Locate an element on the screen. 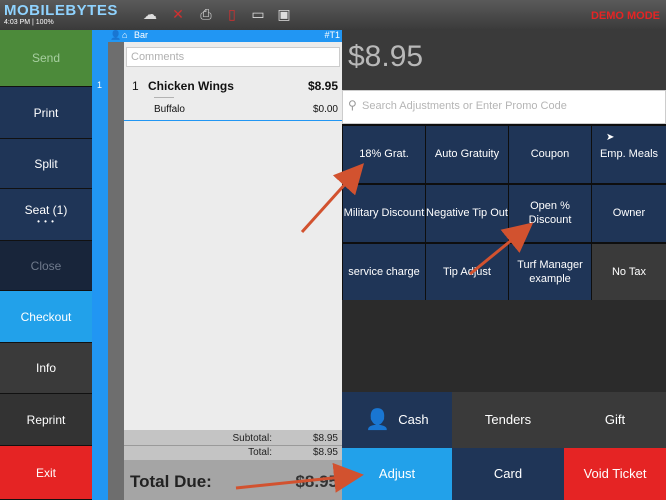  cash-label: Cash is located at coordinates (413, 419).